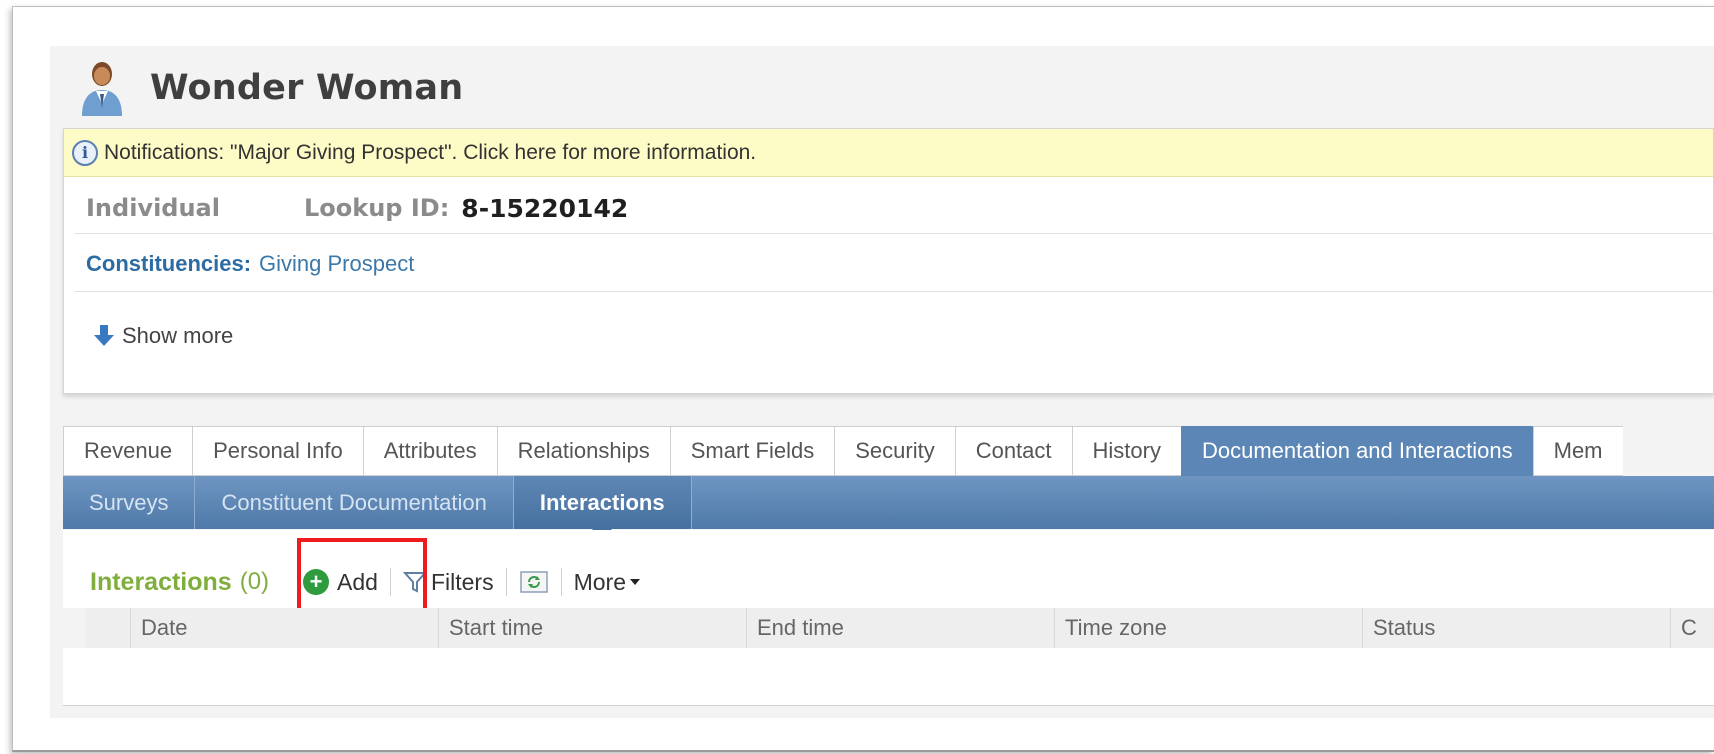 The height and width of the screenshot is (754, 1714). Describe the element at coordinates (285, 628) in the screenshot. I see `column-date: Date` at that location.